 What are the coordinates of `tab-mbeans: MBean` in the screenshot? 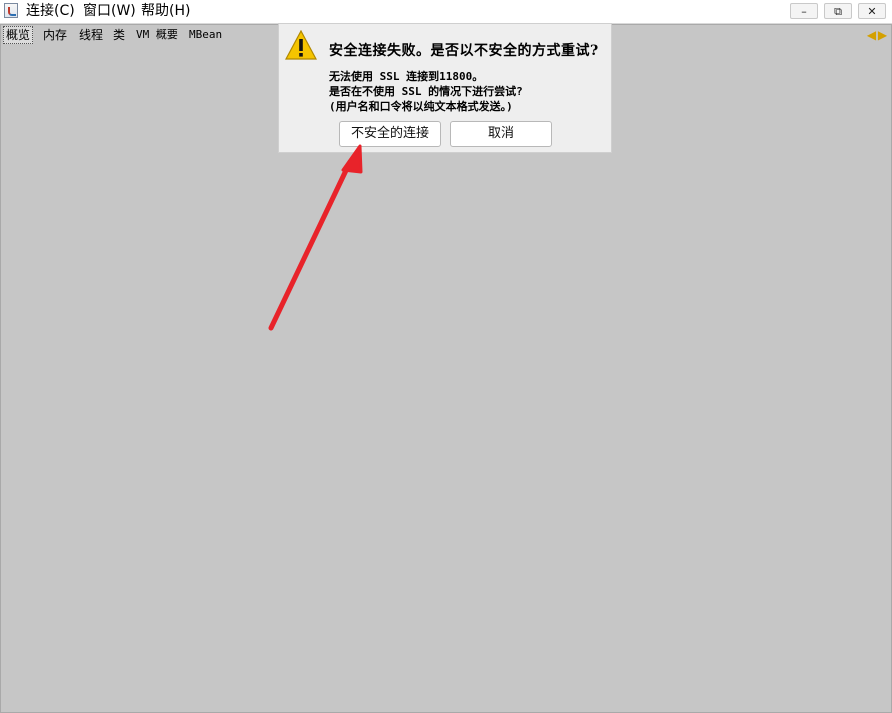 It's located at (205, 35).